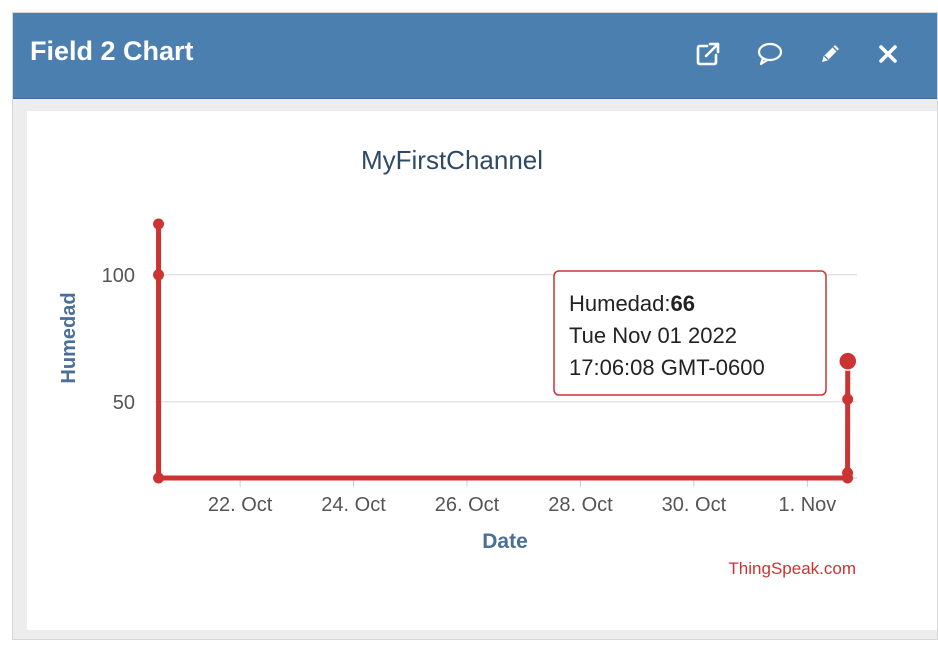  Describe the element at coordinates (620, 303) in the screenshot. I see `tooltip-series-label: Humedad:` at that location.